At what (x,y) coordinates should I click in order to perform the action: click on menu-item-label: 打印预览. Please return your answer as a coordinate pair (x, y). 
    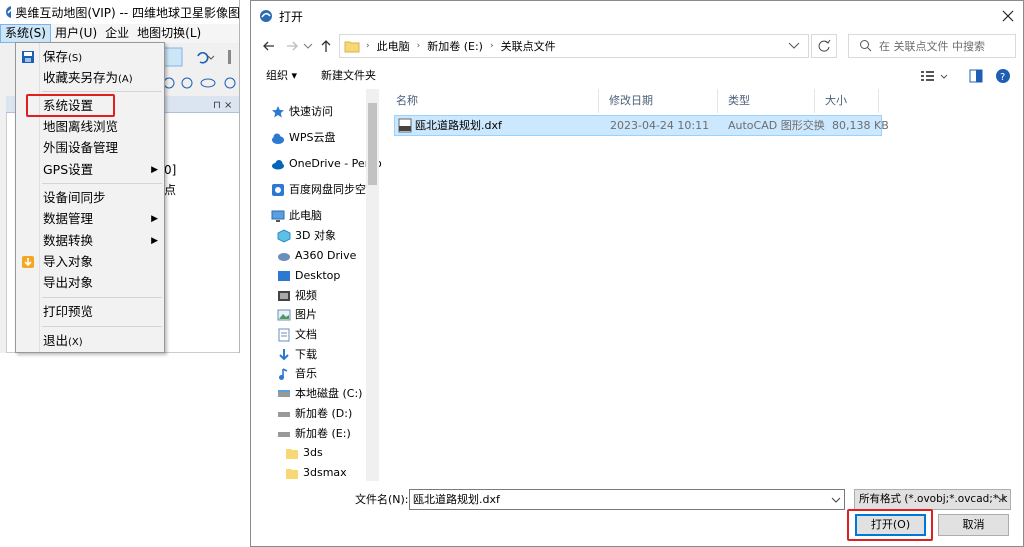
    Looking at the image, I should click on (68, 311).